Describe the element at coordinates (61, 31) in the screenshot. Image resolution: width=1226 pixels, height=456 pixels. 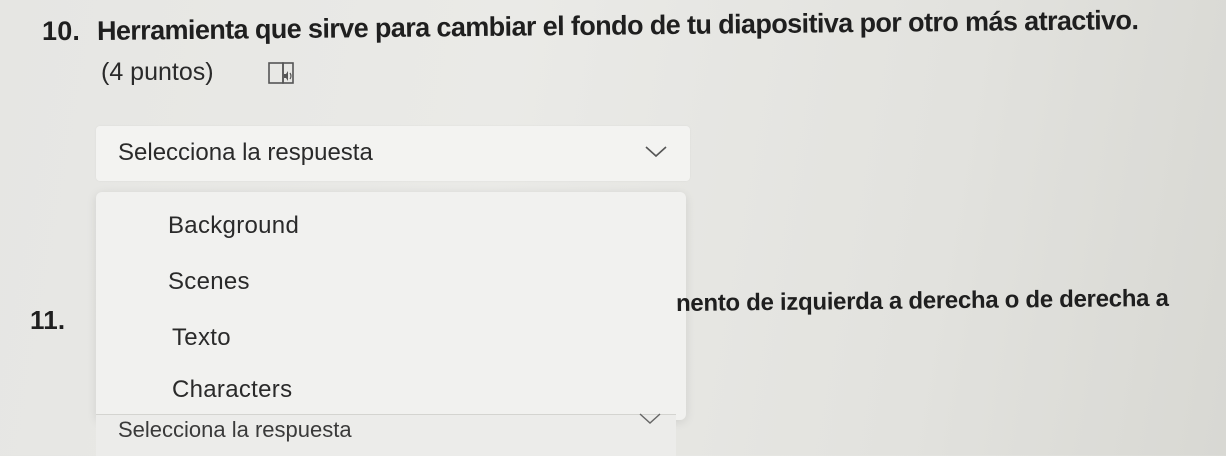
I see `question-number: 10.` at that location.